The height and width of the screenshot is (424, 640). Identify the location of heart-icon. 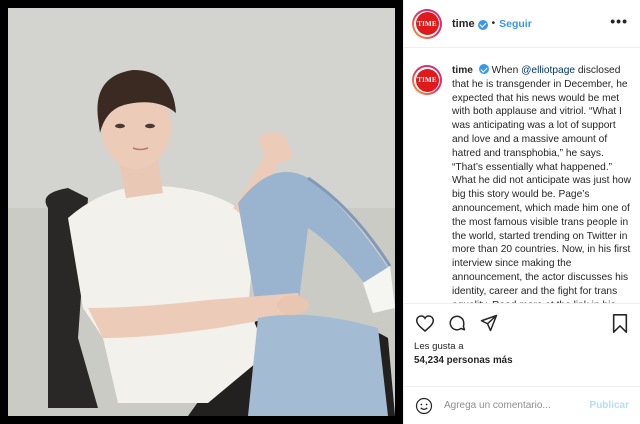
(425, 323).